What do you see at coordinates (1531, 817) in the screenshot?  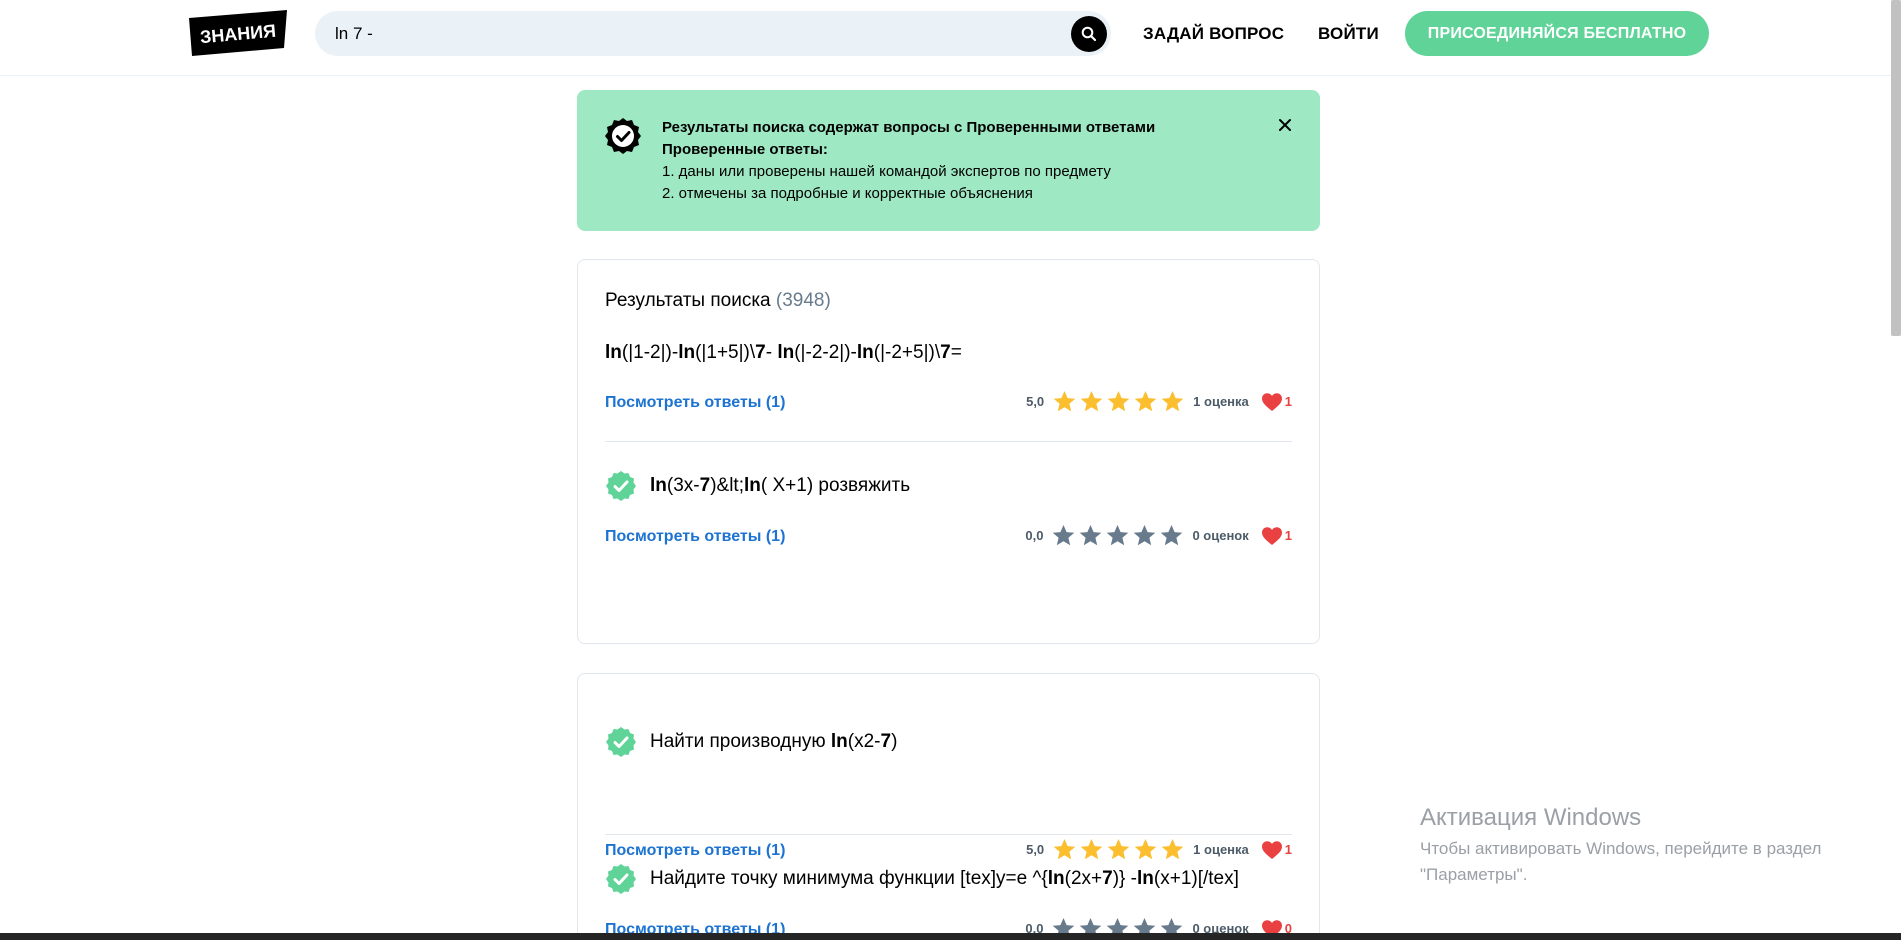 I see `watermark-title: Активация Windows` at bounding box center [1531, 817].